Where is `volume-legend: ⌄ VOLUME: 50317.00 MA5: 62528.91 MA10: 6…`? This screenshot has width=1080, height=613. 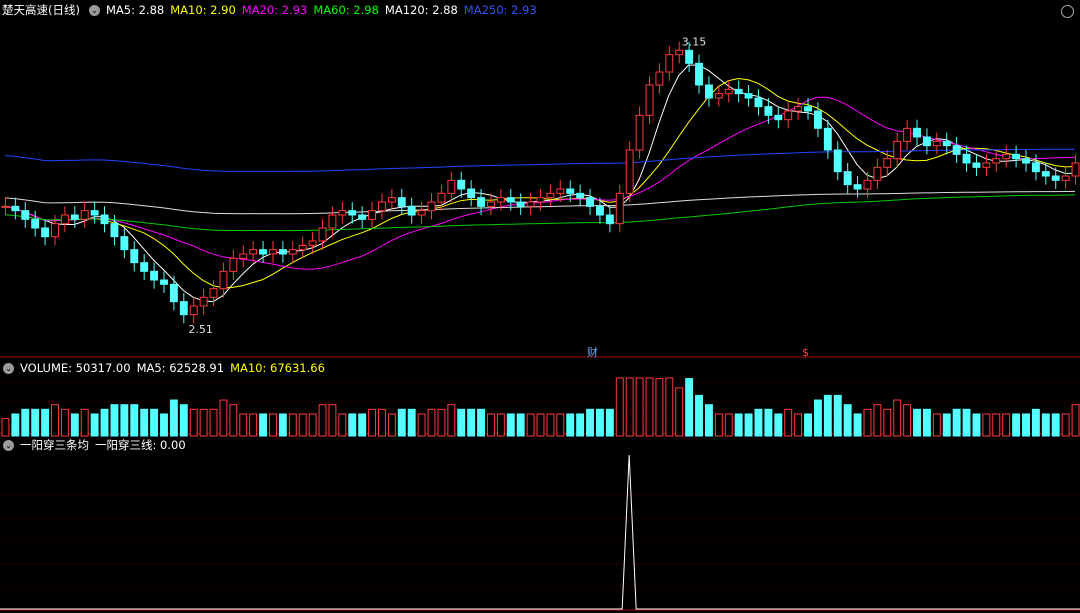
volume-legend: ⌄ VOLUME: 50317.00 MA5: 62528.91 MA10: 6… is located at coordinates (165, 368).